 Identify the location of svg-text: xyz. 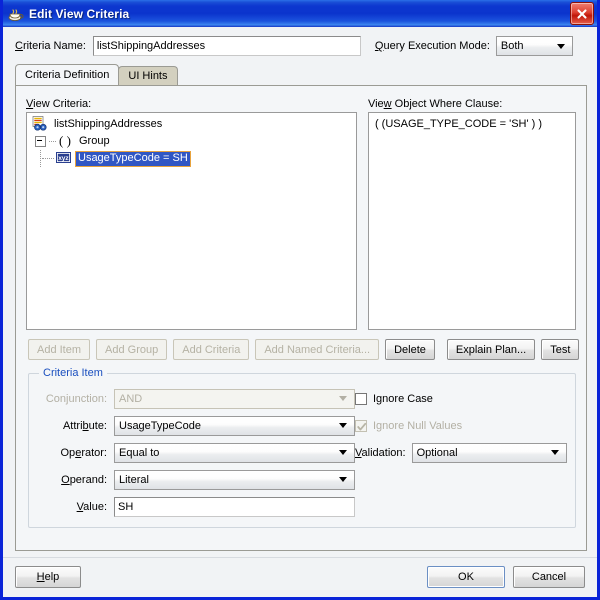
(63, 158).